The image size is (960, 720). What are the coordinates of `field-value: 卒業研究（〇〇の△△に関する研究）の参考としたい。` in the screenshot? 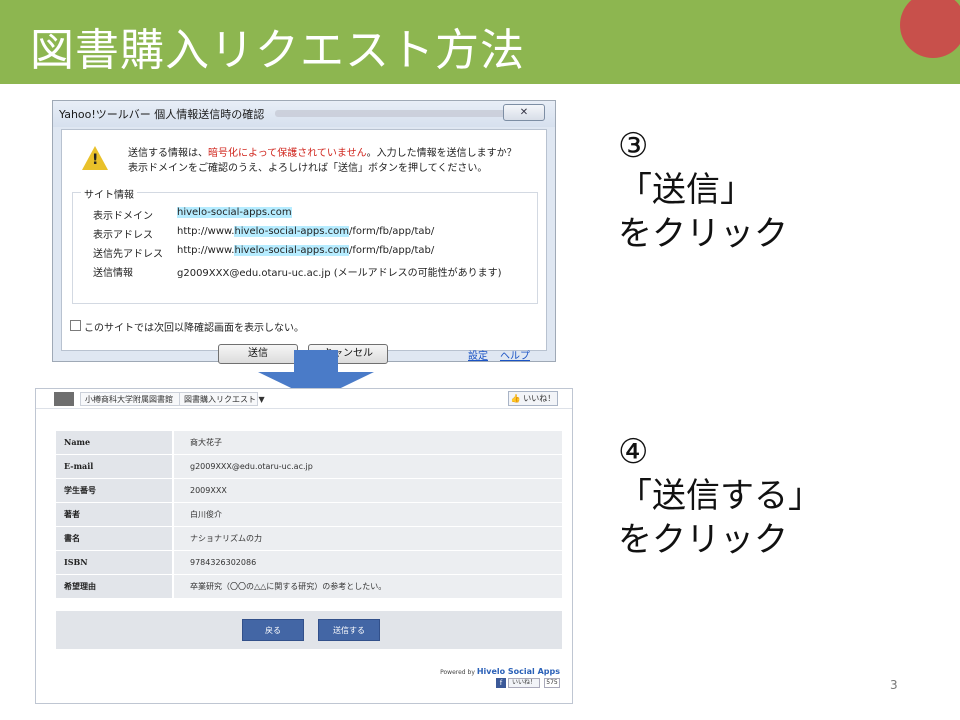 It's located at (368, 586).